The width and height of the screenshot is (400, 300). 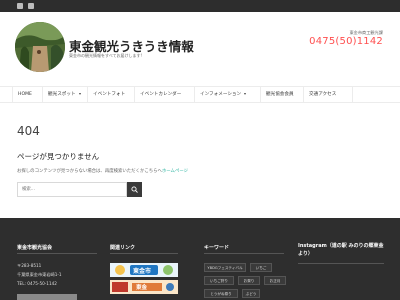 I want to click on nav-item-access: 交通アクセス, so click(x=328, y=94).